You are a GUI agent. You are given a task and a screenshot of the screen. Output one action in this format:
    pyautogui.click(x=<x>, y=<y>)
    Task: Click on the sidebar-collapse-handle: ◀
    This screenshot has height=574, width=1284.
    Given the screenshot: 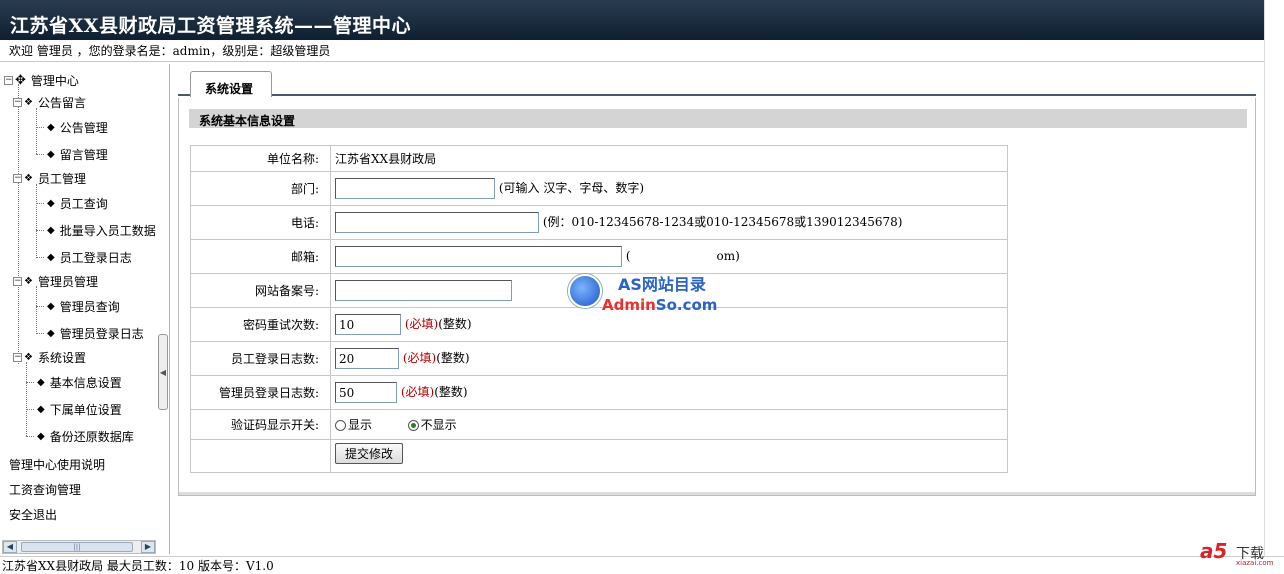 What is the action you would take?
    pyautogui.click(x=163, y=372)
    